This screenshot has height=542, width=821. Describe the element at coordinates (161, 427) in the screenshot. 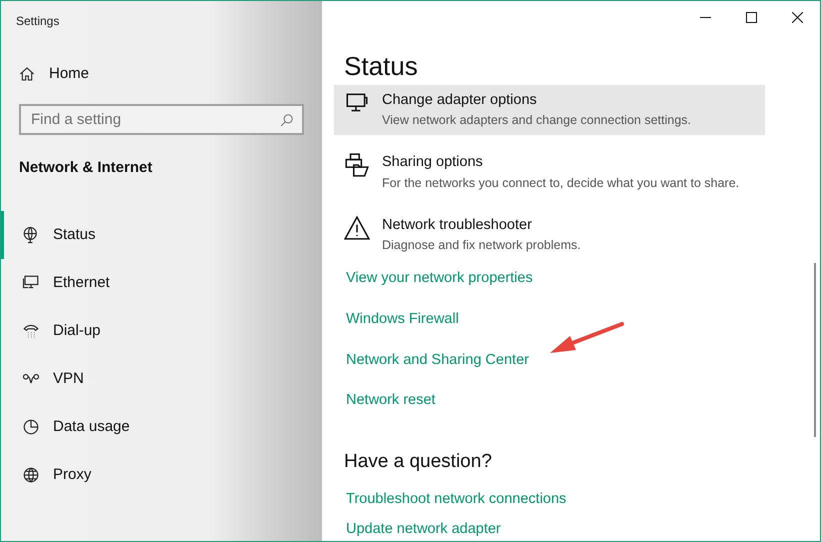

I see `sidebar-item: Data usage` at that location.